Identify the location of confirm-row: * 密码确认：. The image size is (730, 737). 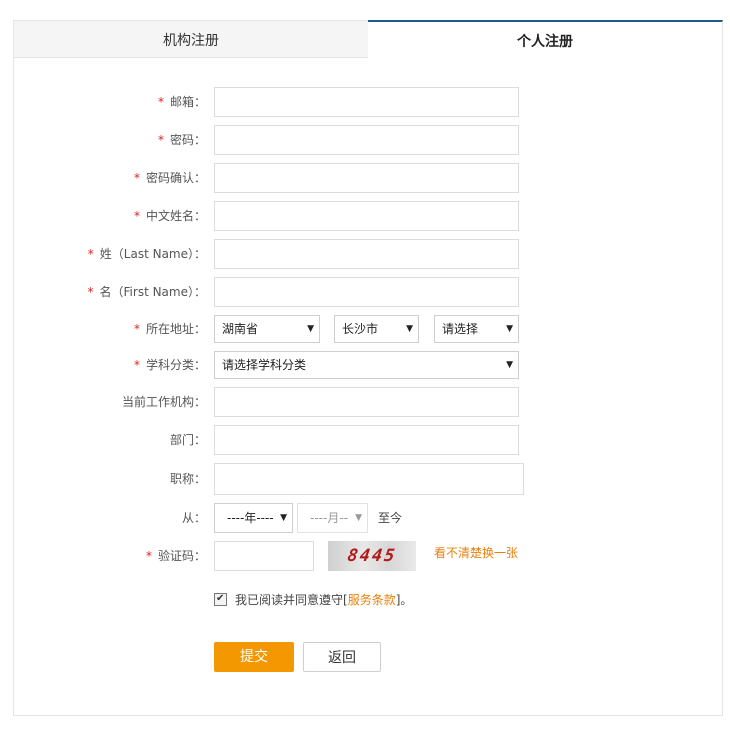
(365, 178).